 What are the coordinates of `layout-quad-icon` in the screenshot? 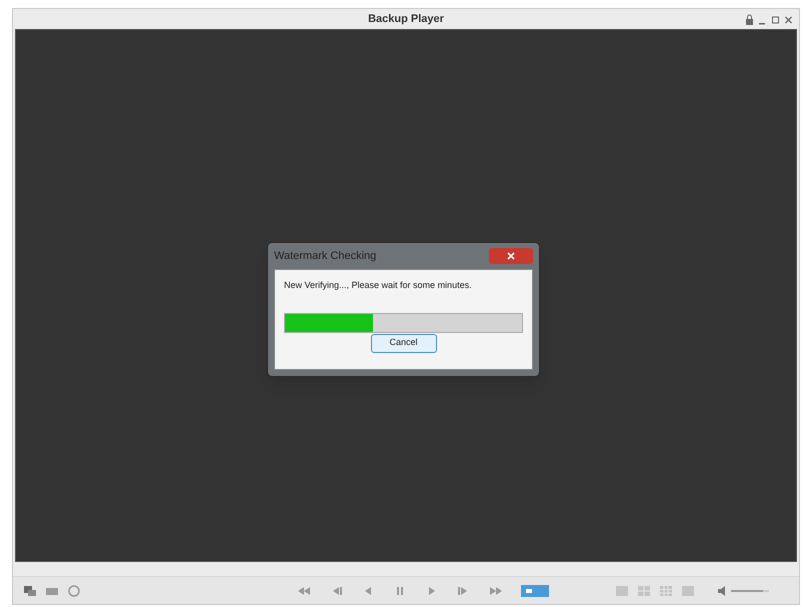 It's located at (644, 590).